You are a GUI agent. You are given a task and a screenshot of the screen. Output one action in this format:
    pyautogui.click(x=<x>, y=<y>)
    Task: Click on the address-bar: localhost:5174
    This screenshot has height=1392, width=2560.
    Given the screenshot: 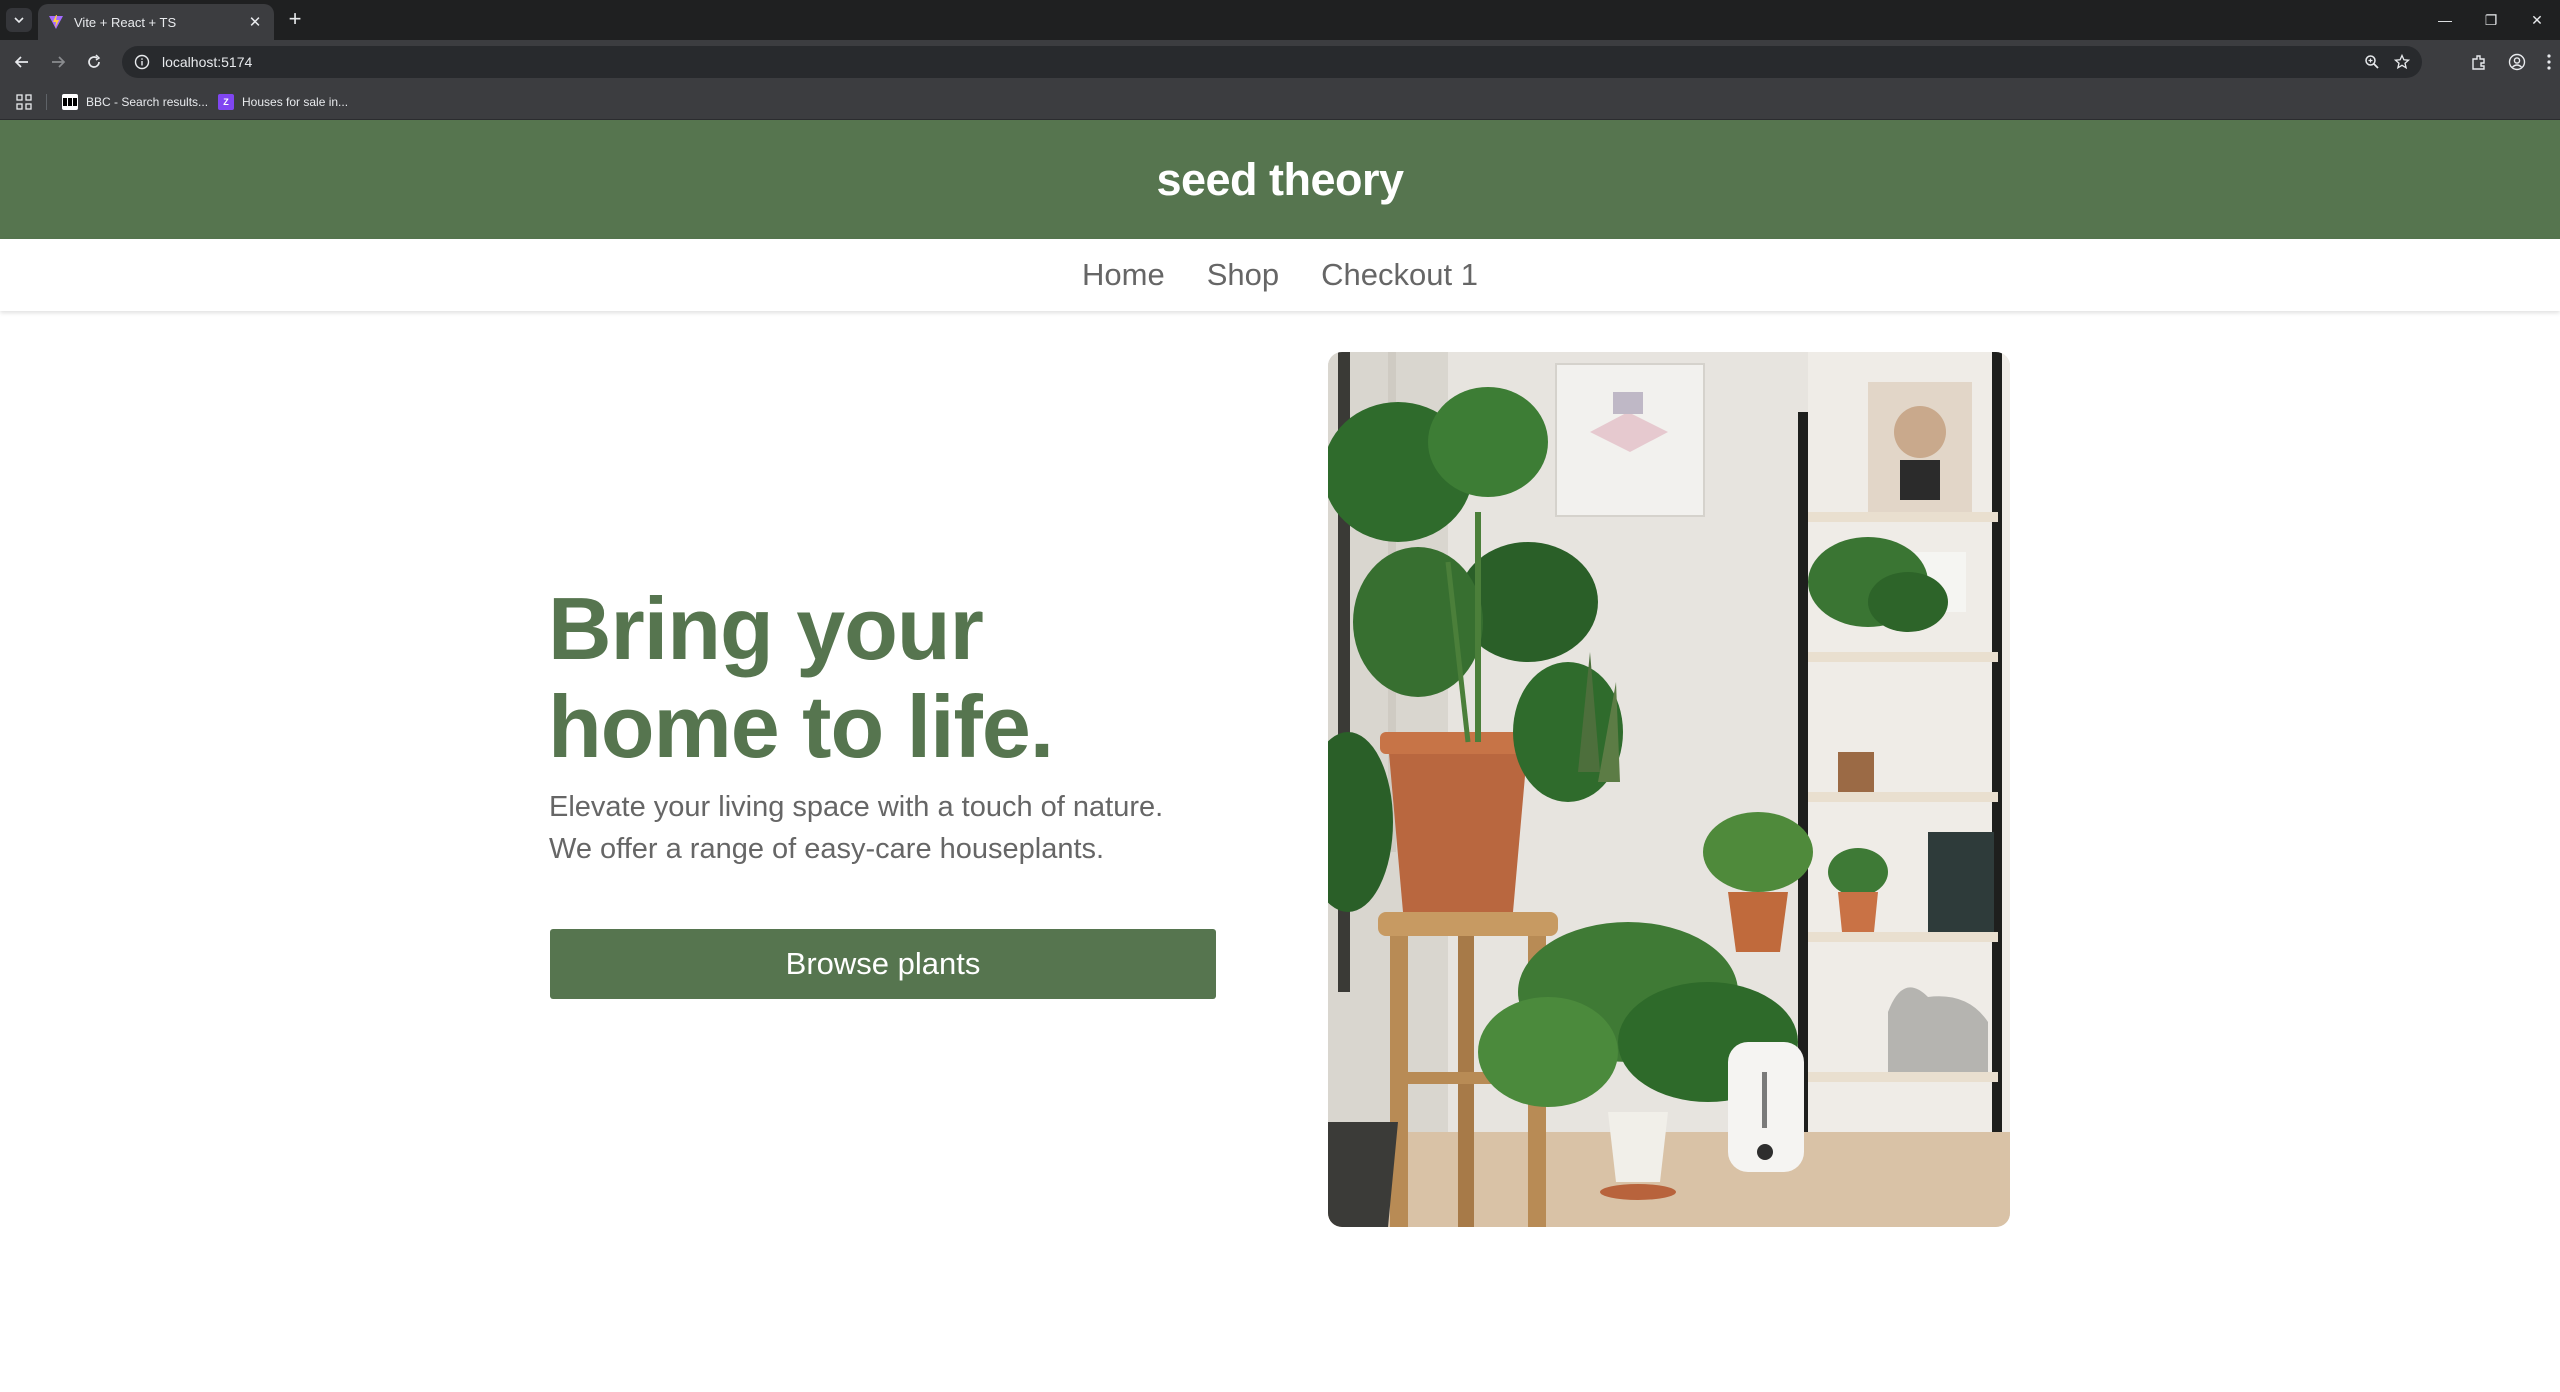 What is the action you would take?
    pyautogui.click(x=1272, y=62)
    